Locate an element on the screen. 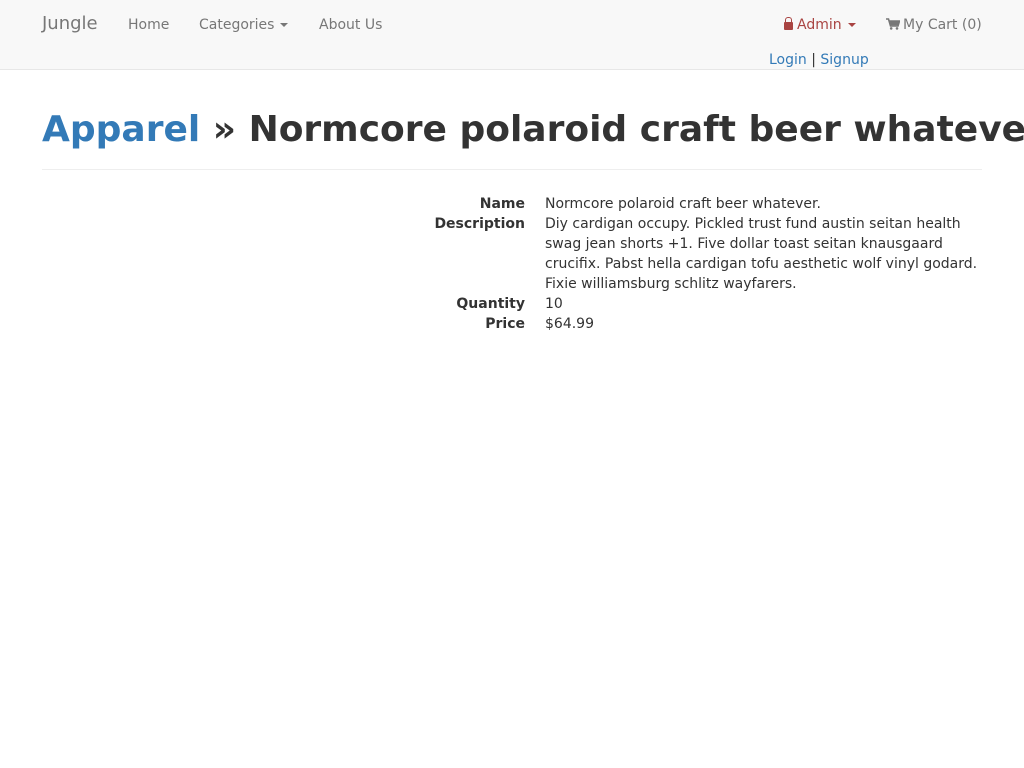 The height and width of the screenshot is (768, 1024). auth-links: Login | Signup is located at coordinates (819, 60).